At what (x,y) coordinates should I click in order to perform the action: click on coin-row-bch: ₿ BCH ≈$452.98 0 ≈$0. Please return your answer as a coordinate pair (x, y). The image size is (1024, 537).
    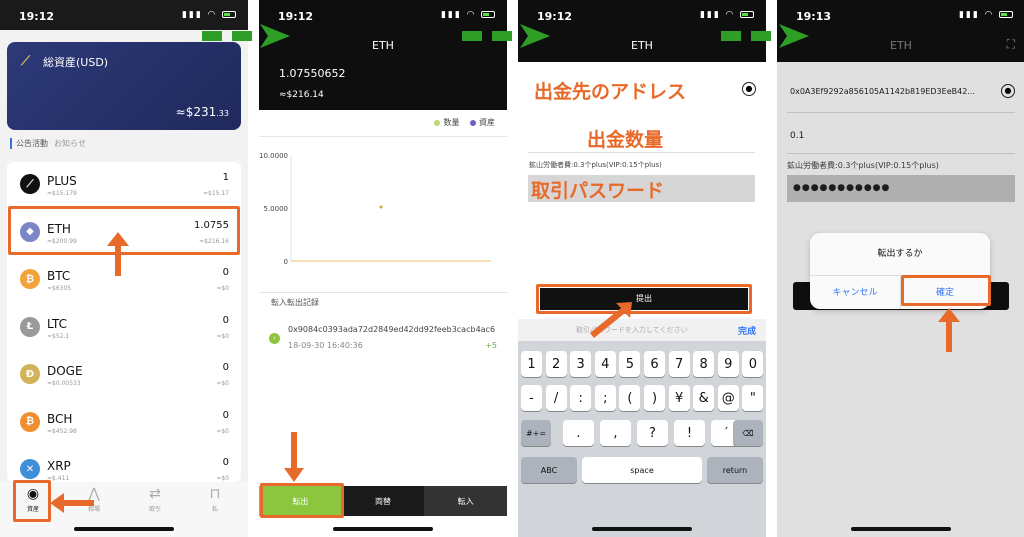
    Looking at the image, I should click on (124, 424).